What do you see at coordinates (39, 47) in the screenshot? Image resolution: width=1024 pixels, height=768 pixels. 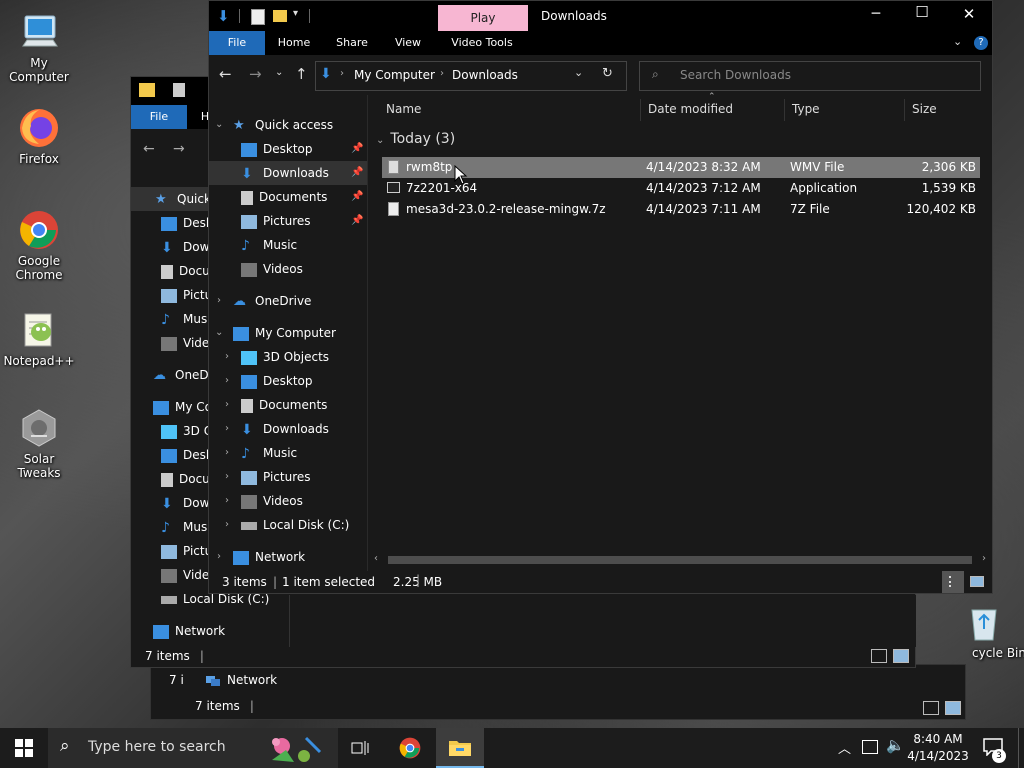 I see `desktop-icon-my-computer: My Computer` at bounding box center [39, 47].